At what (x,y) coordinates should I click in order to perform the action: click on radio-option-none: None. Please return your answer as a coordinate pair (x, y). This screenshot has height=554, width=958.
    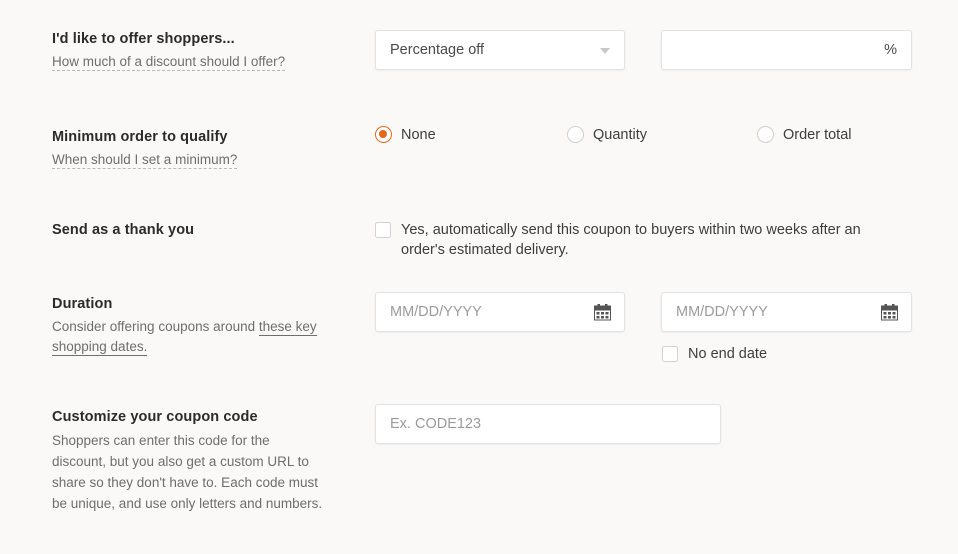
    Looking at the image, I should click on (405, 134).